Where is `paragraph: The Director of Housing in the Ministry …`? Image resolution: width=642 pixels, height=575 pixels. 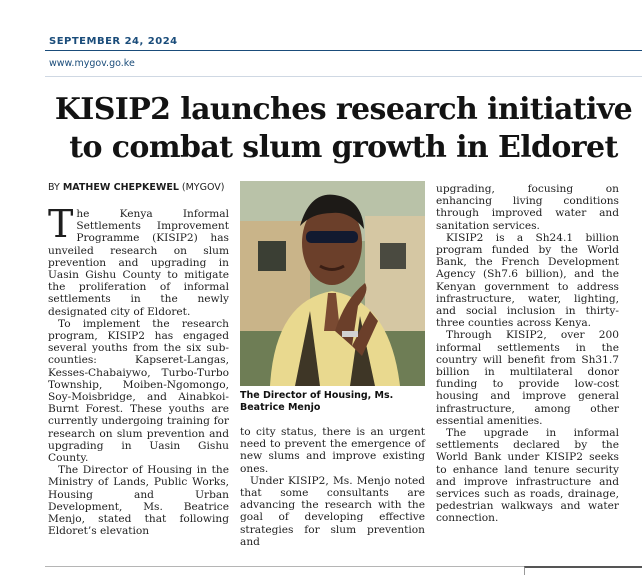
paragraph: The Director of Housing in the Ministry … is located at coordinates (138, 501).